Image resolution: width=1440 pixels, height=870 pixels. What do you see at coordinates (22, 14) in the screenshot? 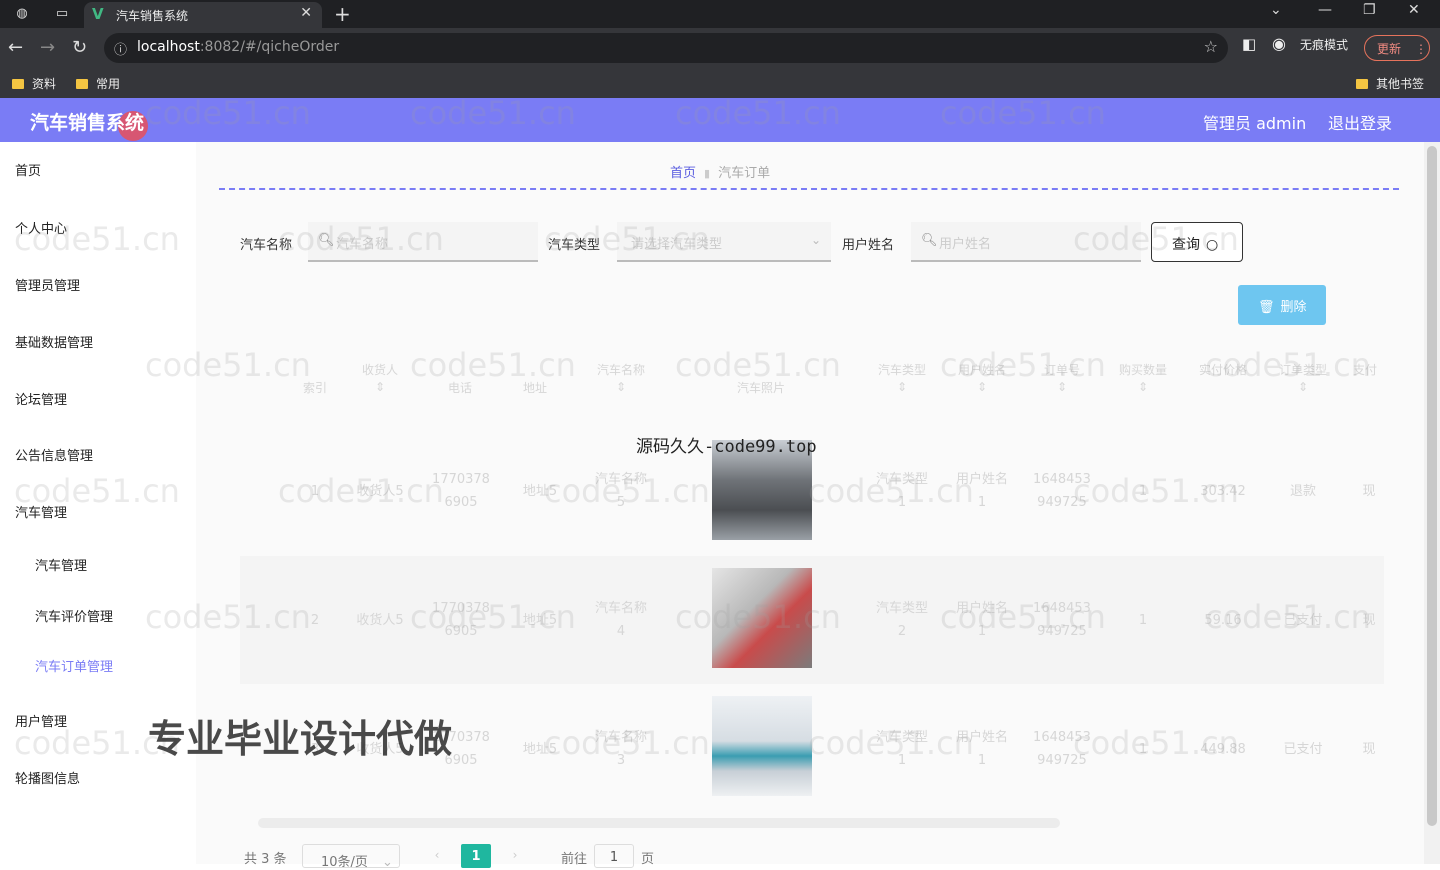
I see `globe-icon: ◍` at bounding box center [22, 14].